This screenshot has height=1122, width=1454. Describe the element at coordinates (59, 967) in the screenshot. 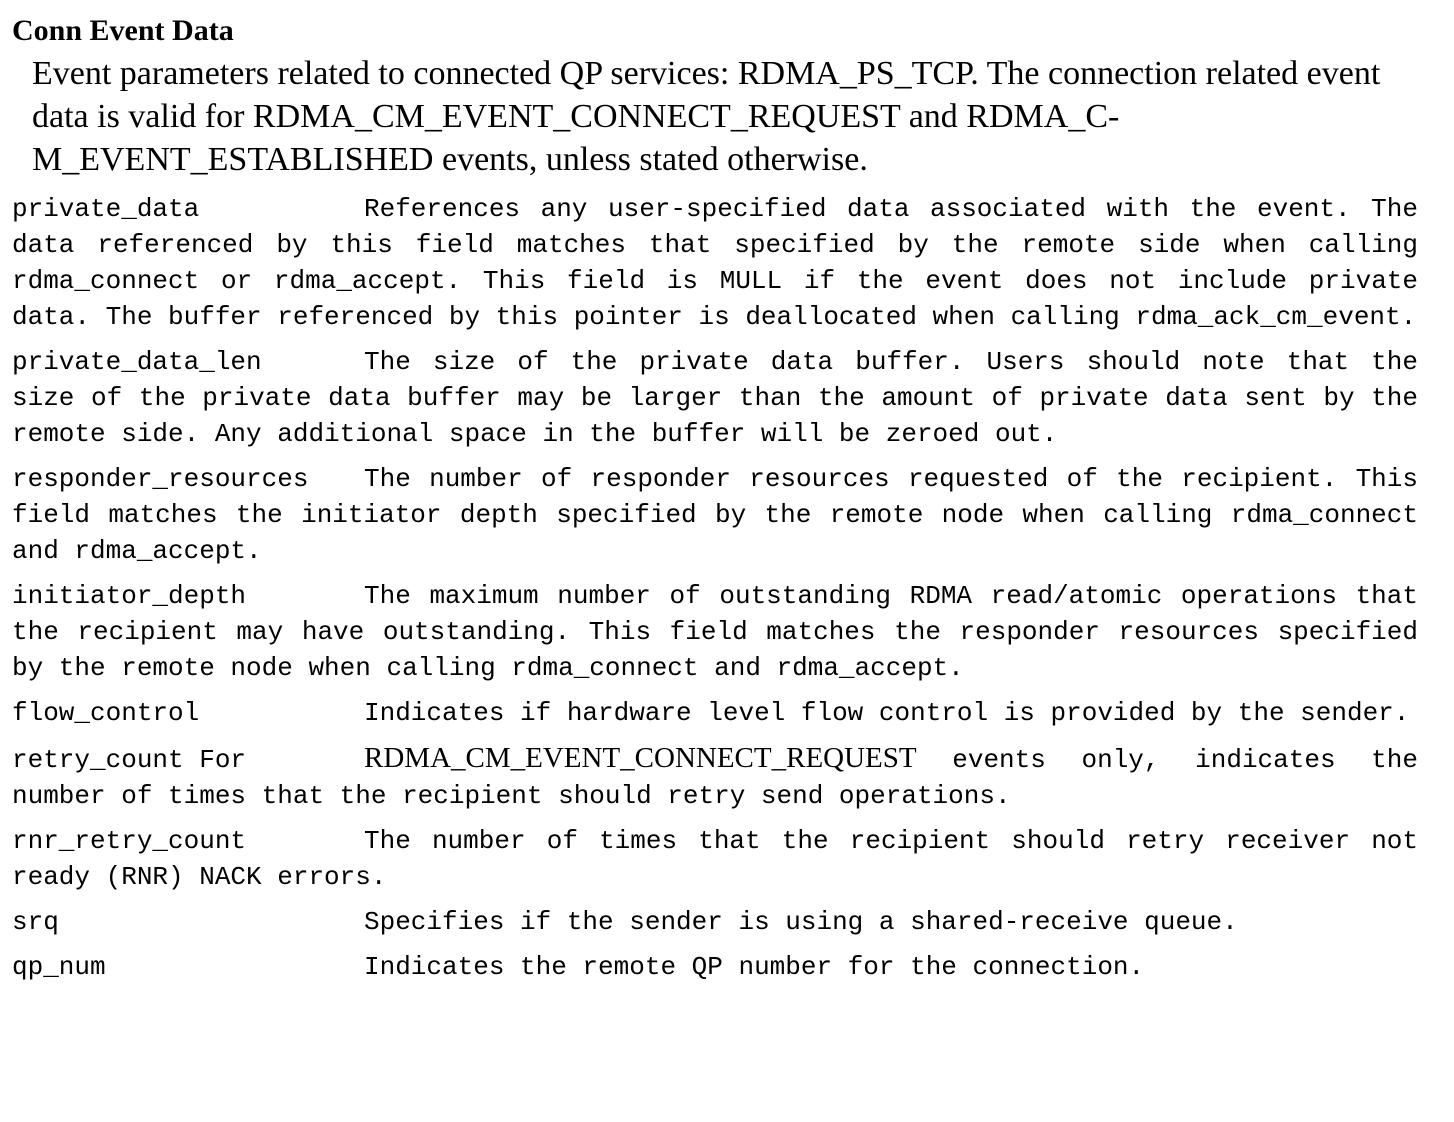

I see `field-term: qp_num` at that location.